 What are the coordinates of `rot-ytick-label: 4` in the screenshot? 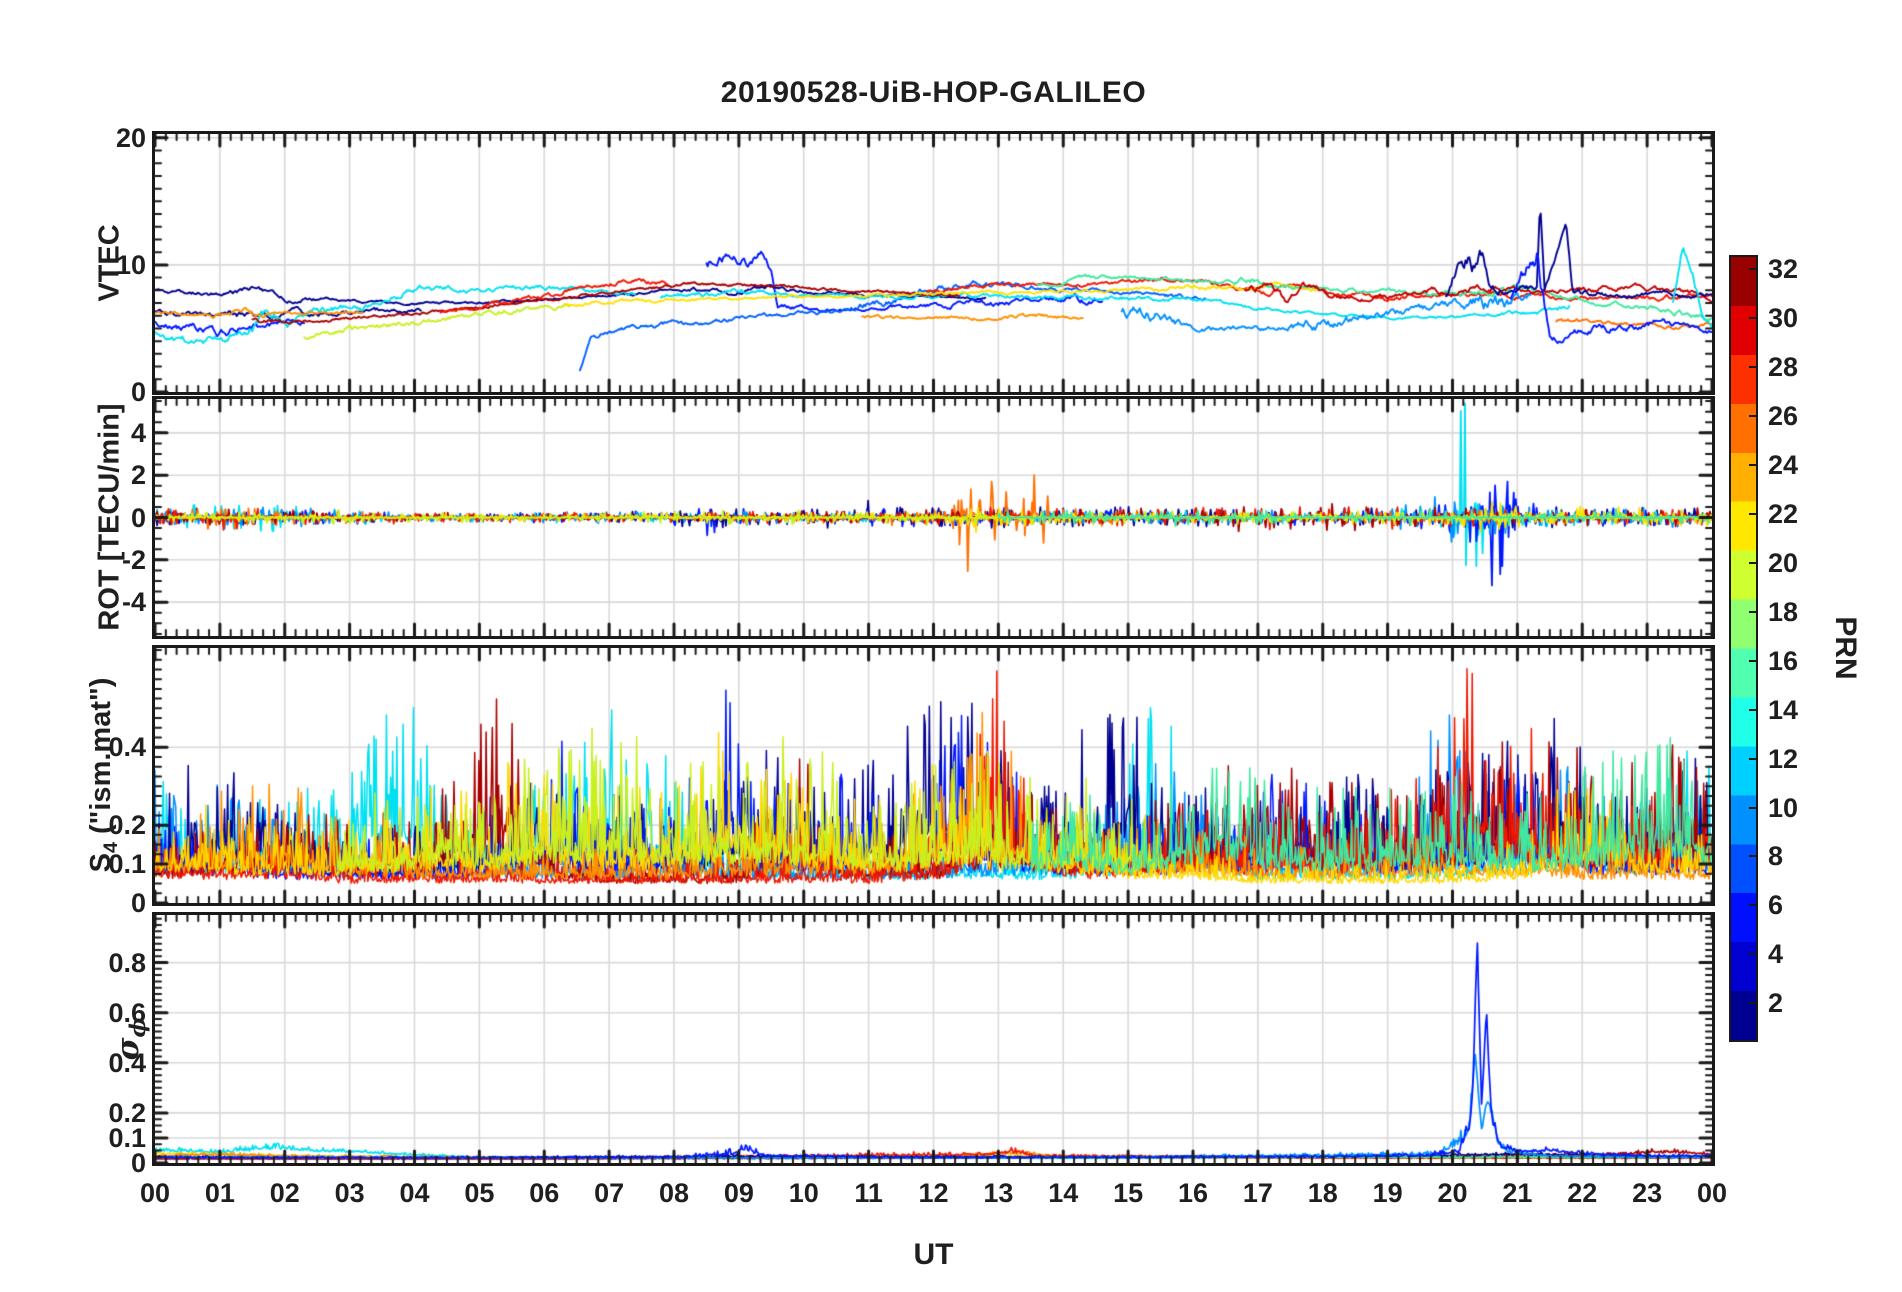 It's located at (138, 432).